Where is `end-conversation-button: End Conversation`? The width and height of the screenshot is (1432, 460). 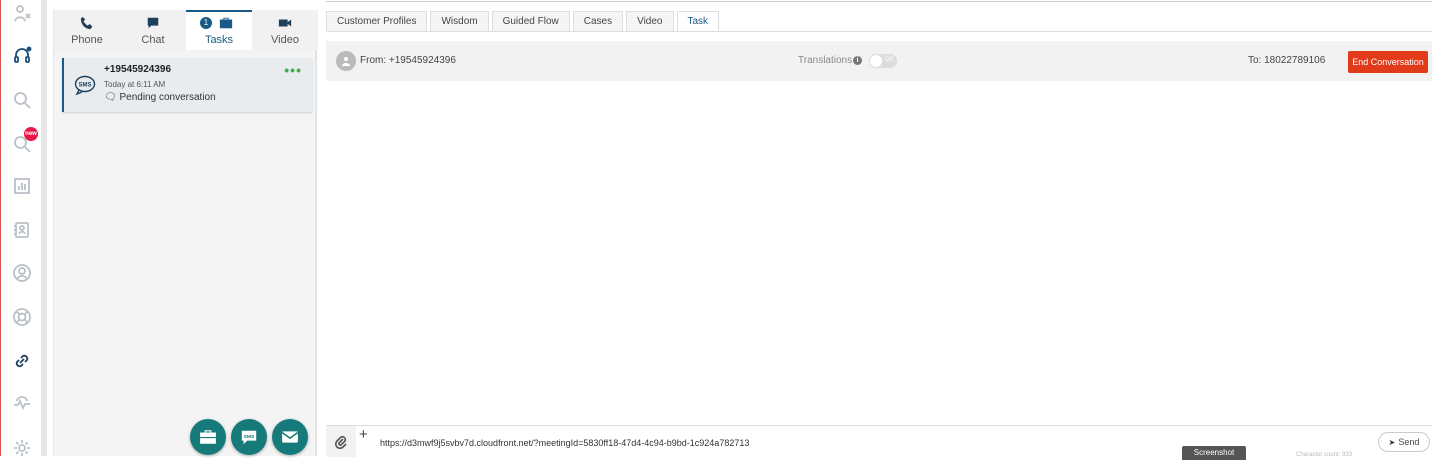
end-conversation-button: End Conversation is located at coordinates (1388, 62).